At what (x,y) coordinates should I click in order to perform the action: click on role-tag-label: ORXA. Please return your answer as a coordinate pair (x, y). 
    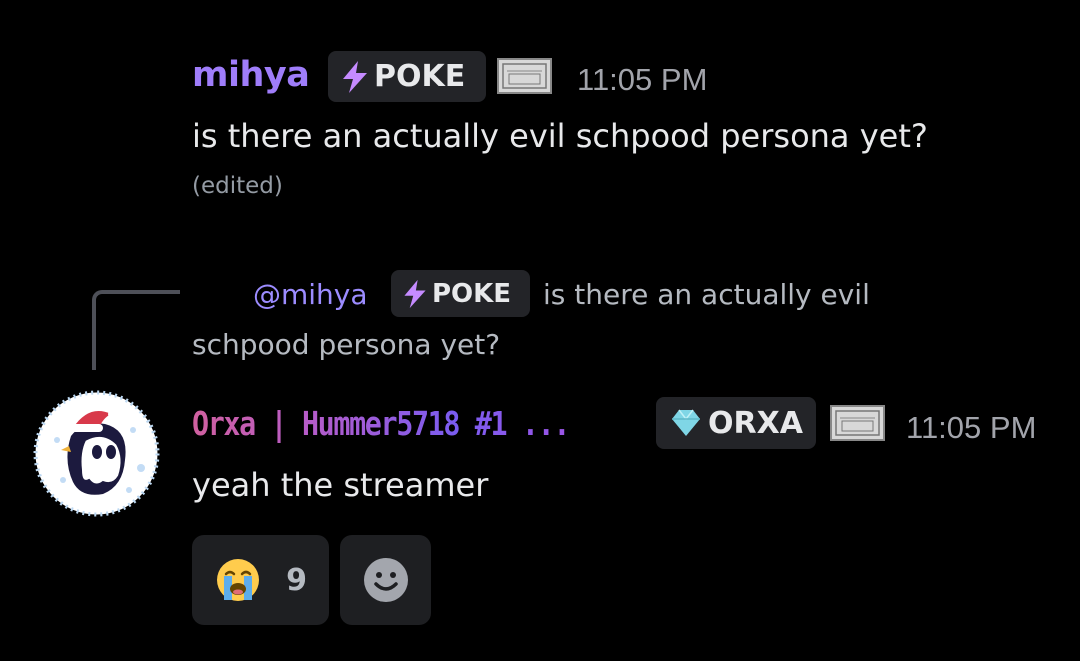
    Looking at the image, I should click on (755, 423).